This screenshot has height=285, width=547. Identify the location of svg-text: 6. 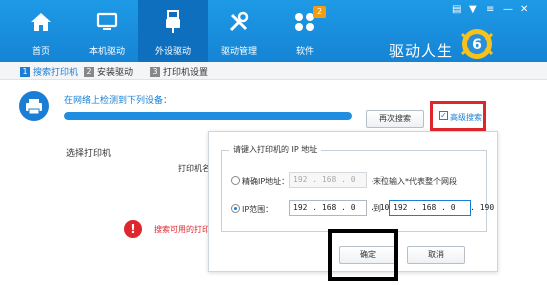
(477, 45).